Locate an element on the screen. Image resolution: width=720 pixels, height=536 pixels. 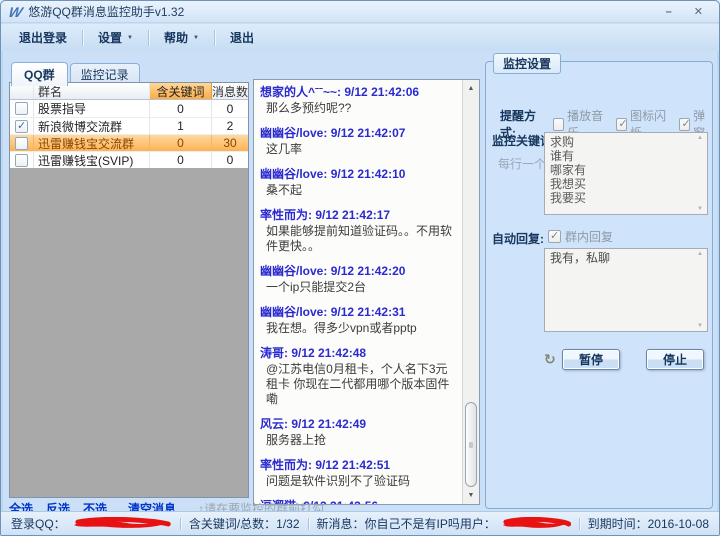
login-qq-label: 登录QQ： is located at coordinates (38, 524).